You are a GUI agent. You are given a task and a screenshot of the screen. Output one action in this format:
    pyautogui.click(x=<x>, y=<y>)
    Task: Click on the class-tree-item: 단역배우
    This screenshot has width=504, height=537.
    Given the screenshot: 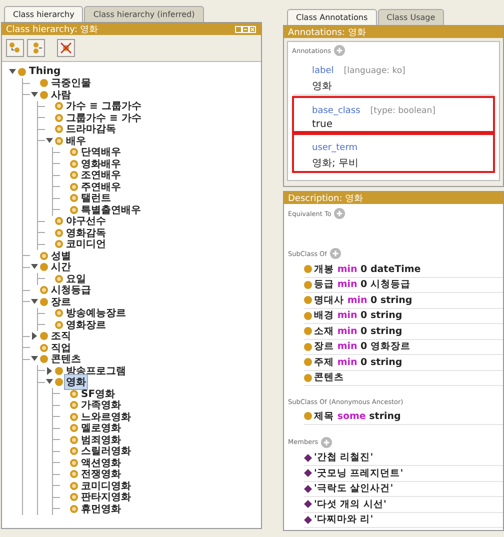 What is the action you would take?
    pyautogui.click(x=101, y=152)
    